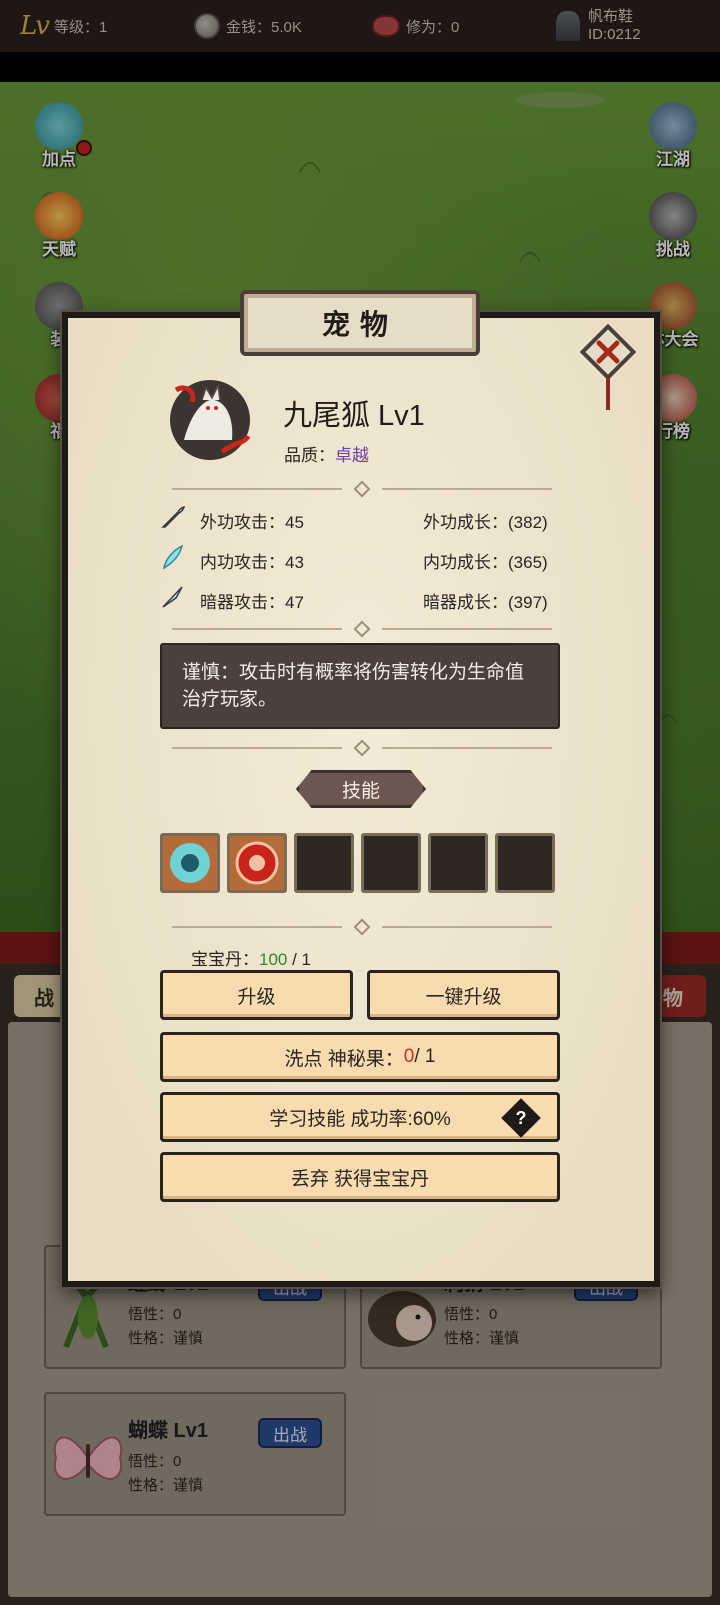  Describe the element at coordinates (360, 557) in the screenshot. I see `attr-row-inner: 内功攻击：43 内功成长：(365)` at that location.